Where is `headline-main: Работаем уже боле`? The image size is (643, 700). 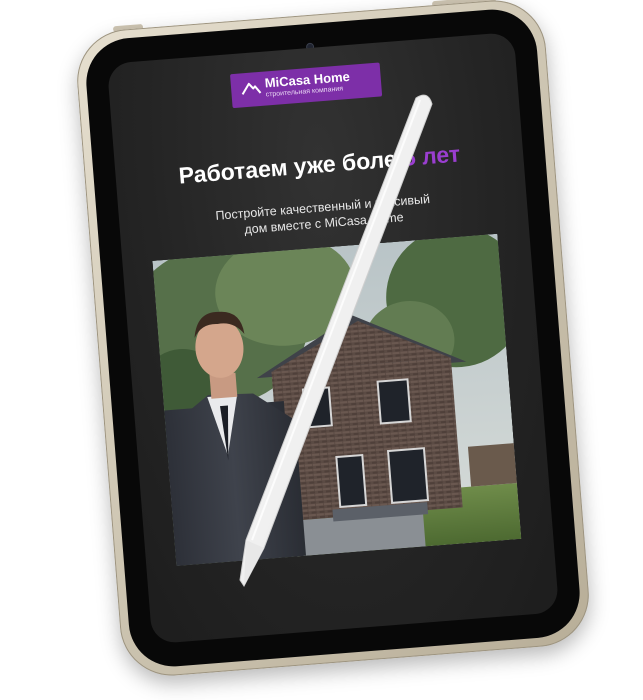
headline-main: Работаем уже боле is located at coordinates (287, 167).